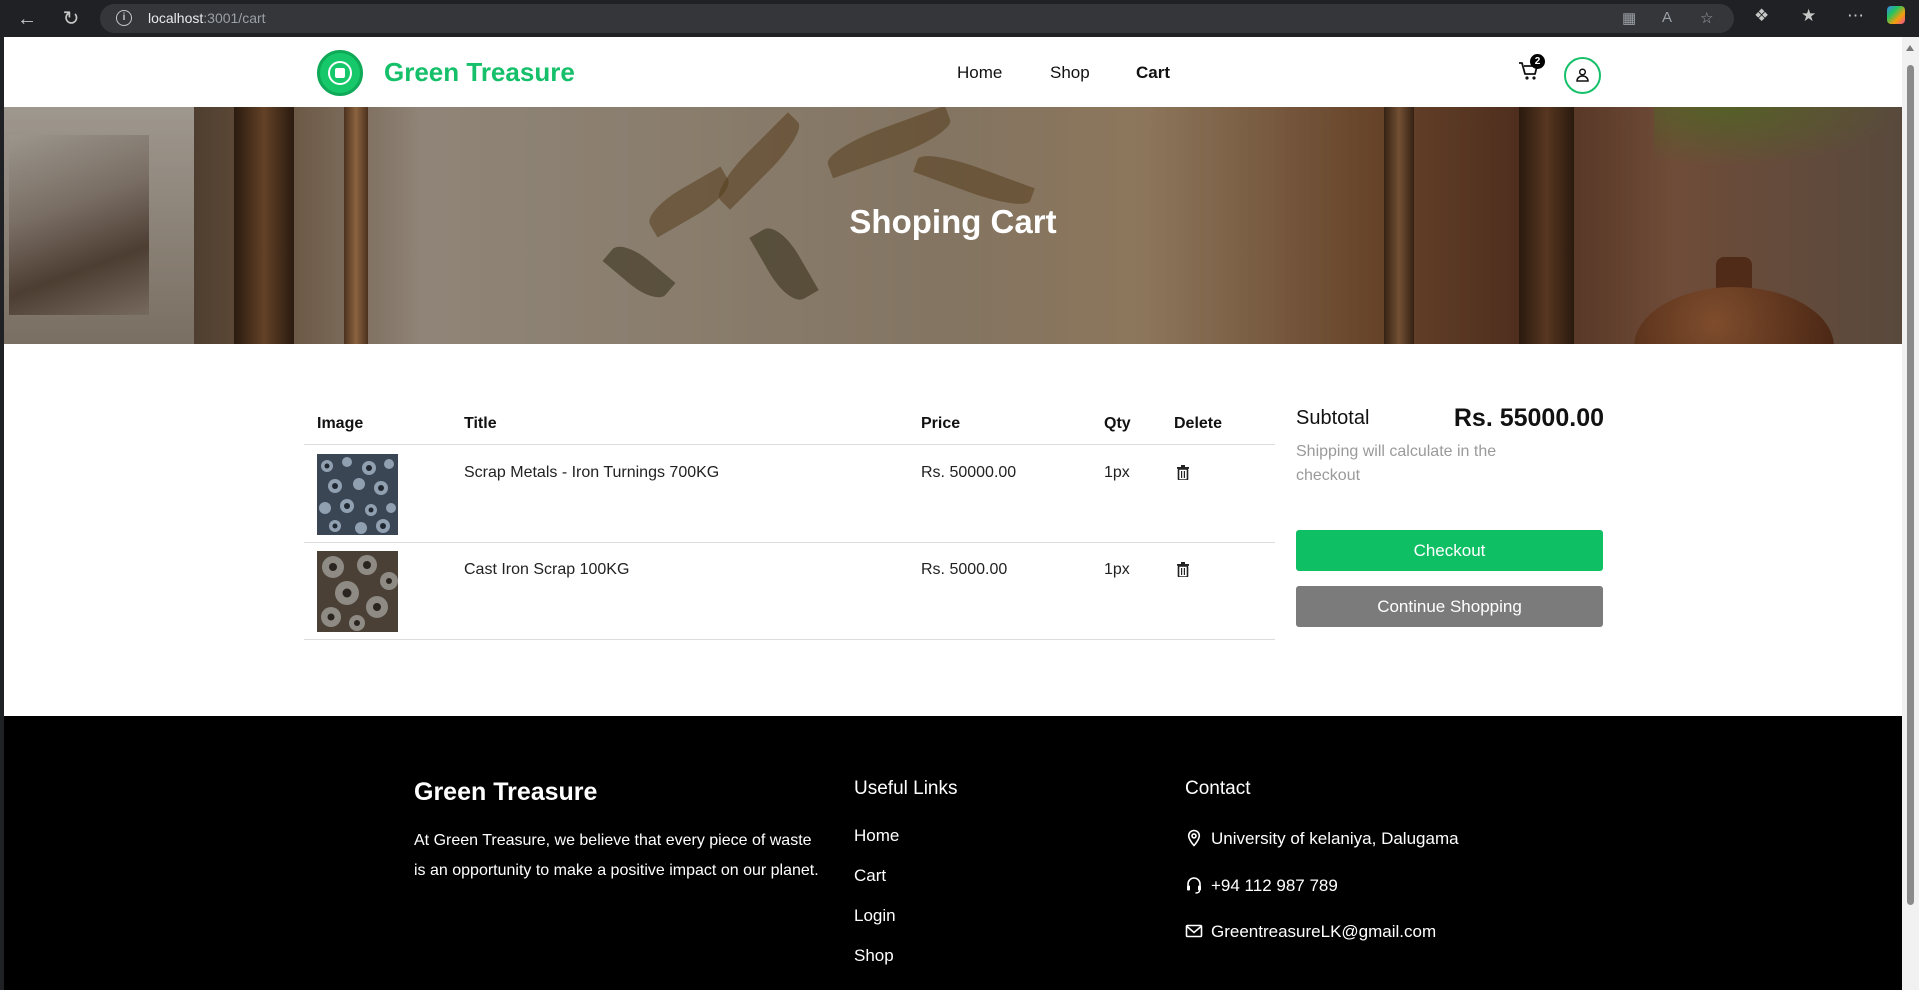 The width and height of the screenshot is (1919, 990). What do you see at coordinates (1335, 838) in the screenshot?
I see `footer-address: University of kelaniya, Dalugama` at bounding box center [1335, 838].